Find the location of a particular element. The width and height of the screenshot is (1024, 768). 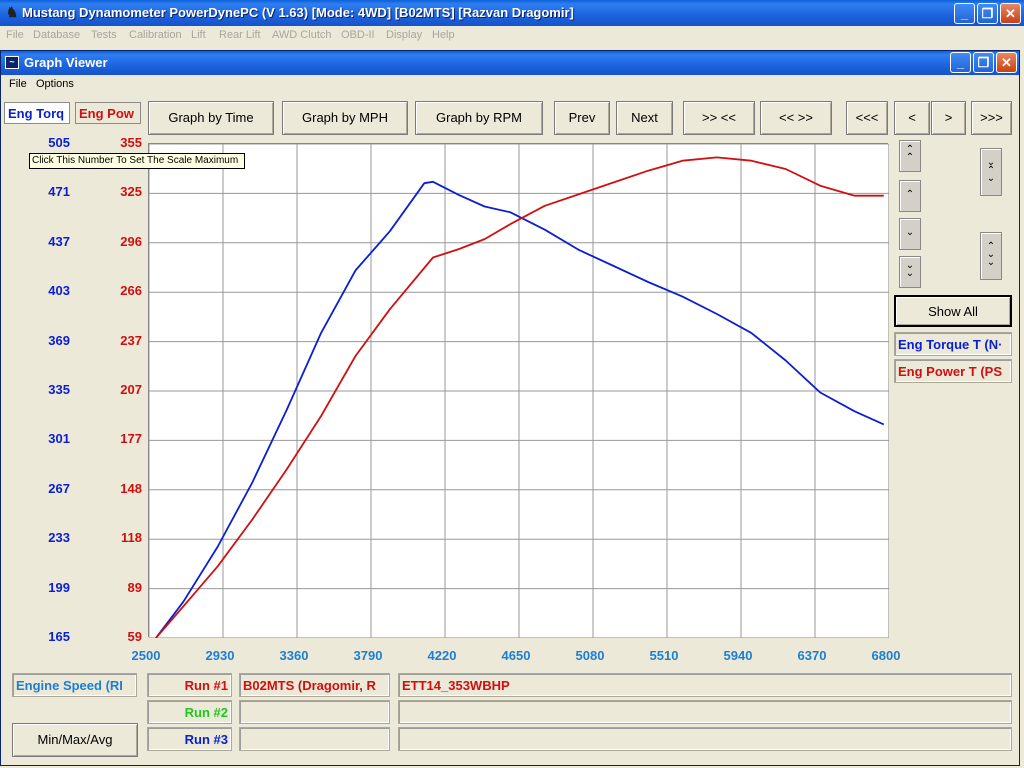

scroll-left-button: < is located at coordinates (912, 118).